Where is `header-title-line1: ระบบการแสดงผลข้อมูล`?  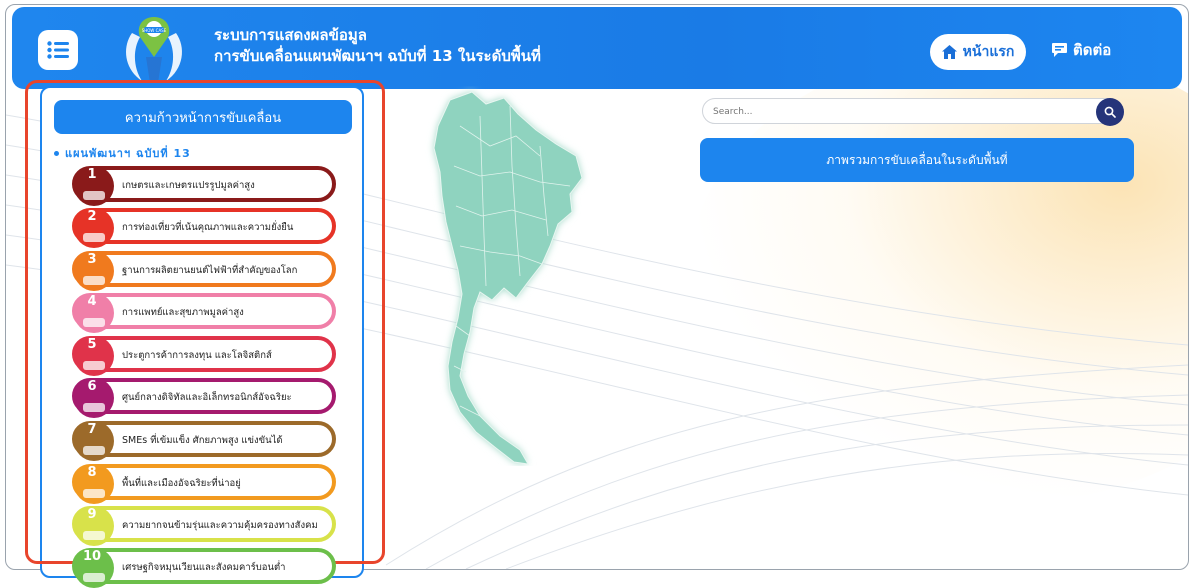 header-title-line1: ระบบการแสดงผลข้อมูล is located at coordinates (290, 35).